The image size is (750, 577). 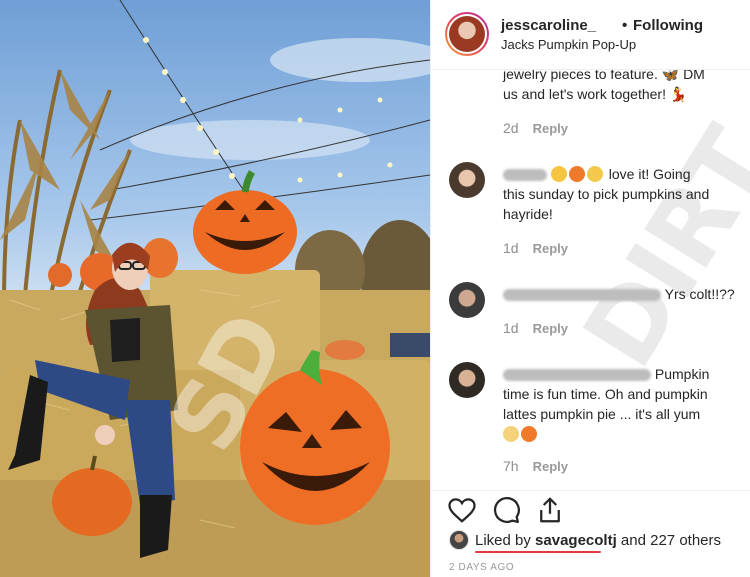 What do you see at coordinates (459, 540) in the screenshot?
I see `liker-avatar` at bounding box center [459, 540].